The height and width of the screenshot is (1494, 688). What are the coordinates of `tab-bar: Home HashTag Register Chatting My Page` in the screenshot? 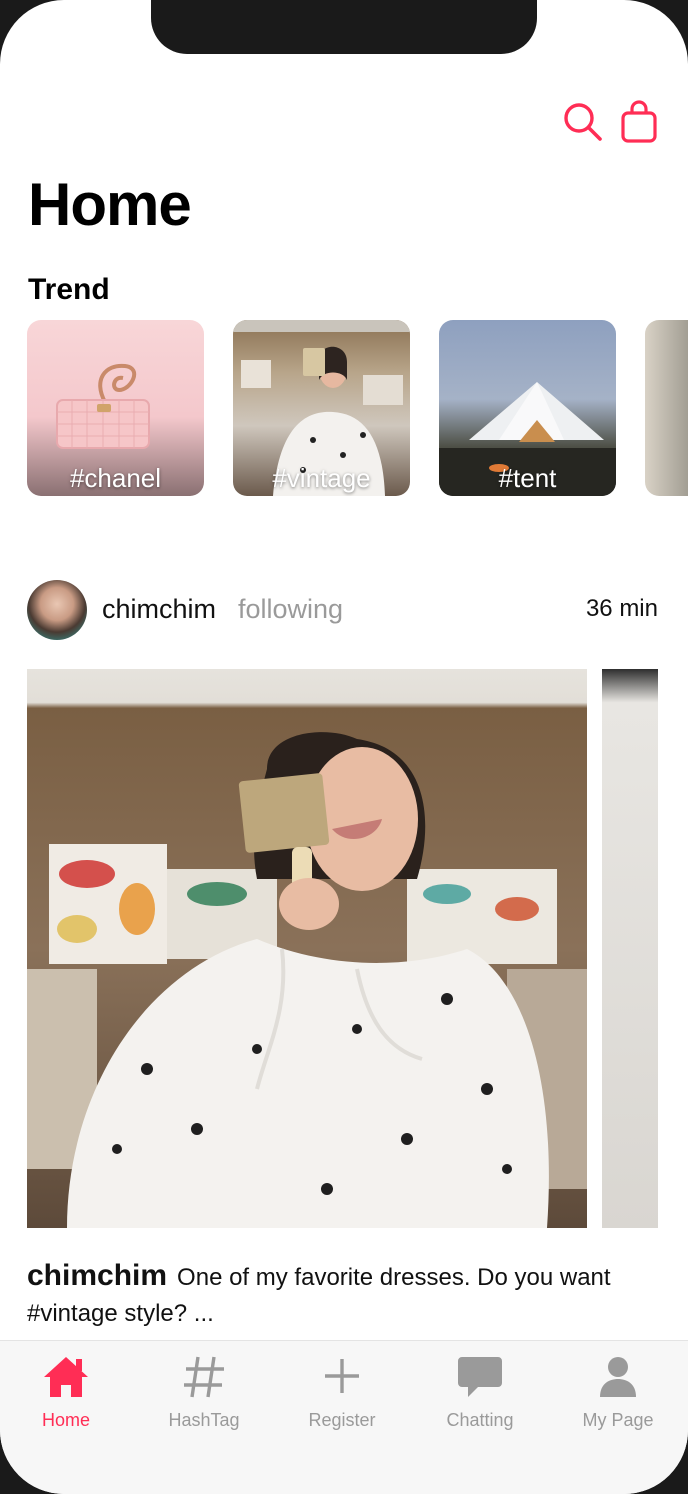 It's located at (344, 1417).